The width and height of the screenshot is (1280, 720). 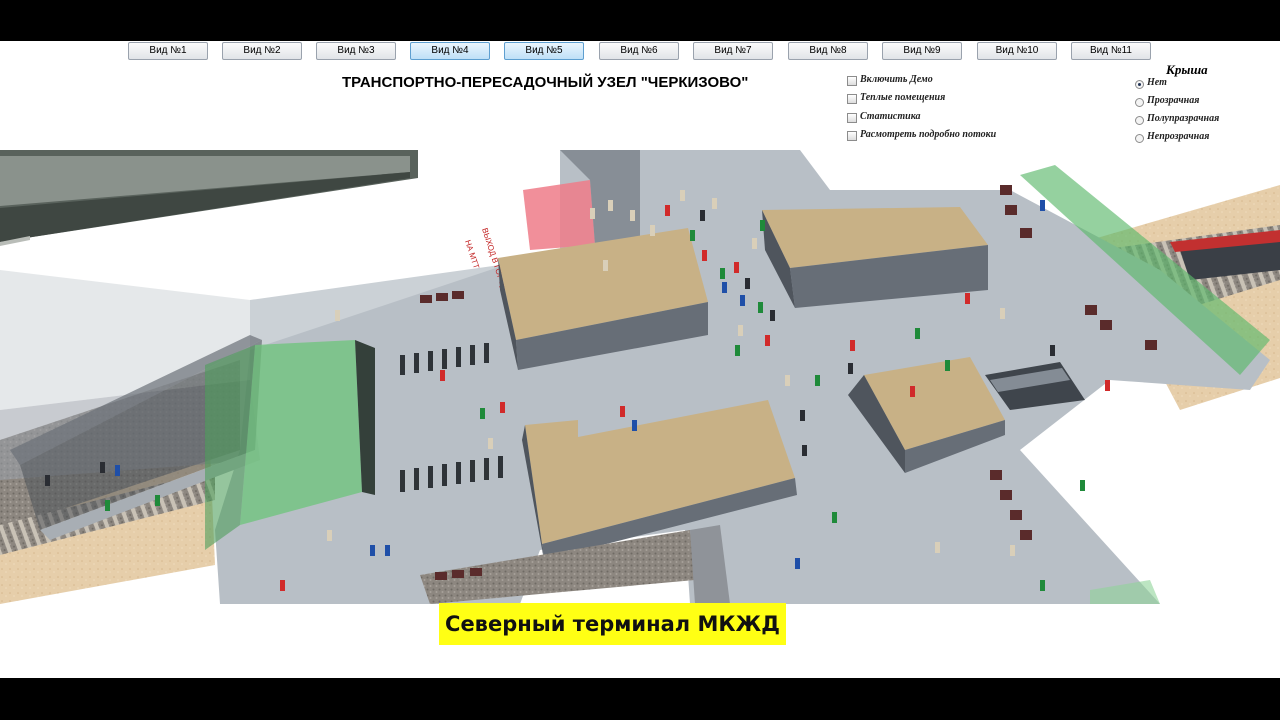 What do you see at coordinates (922, 51) in the screenshot?
I see `view-9-button: Вид №9` at bounding box center [922, 51].